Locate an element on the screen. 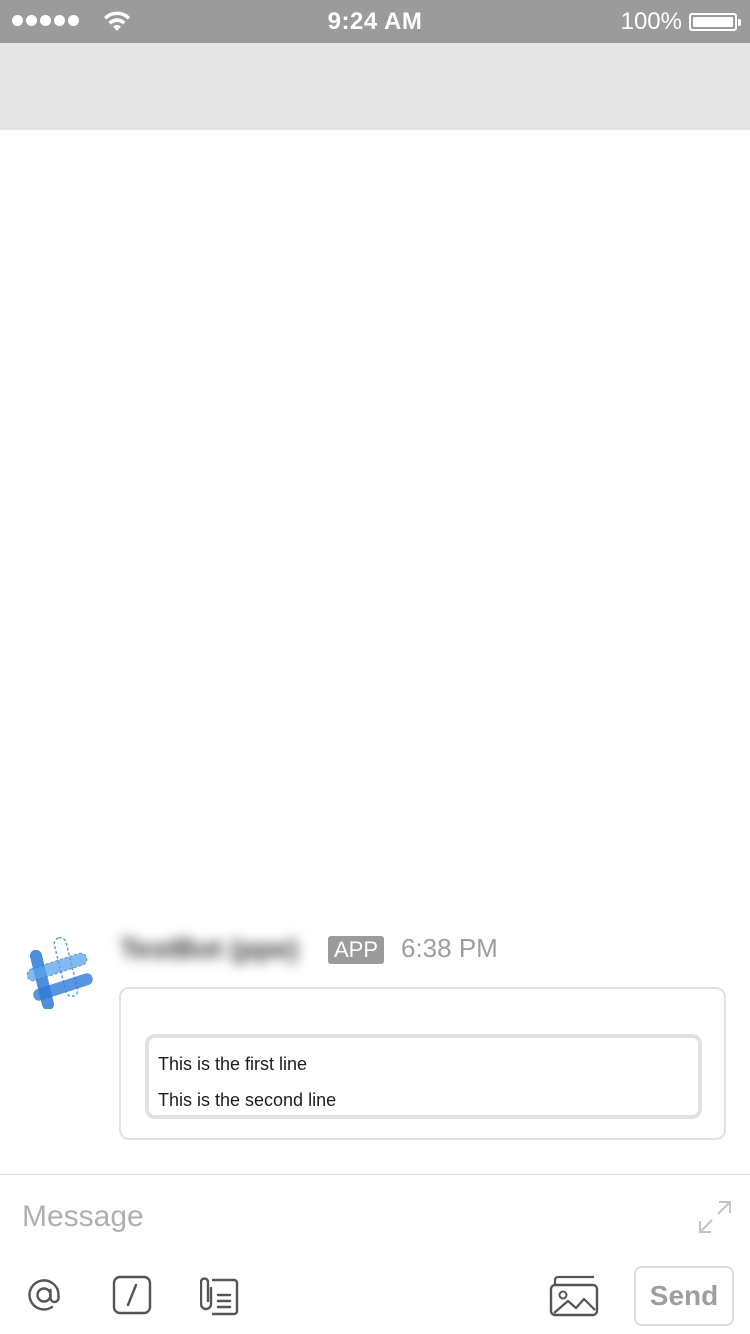  text-line-1: This is the first line is located at coordinates (233, 1064).